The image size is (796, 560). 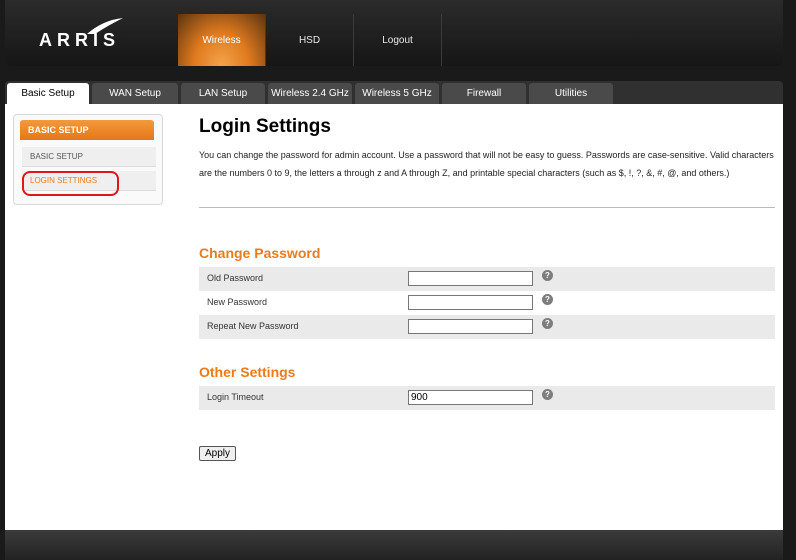 I want to click on topnav-hsd: HSD, so click(x=310, y=40).